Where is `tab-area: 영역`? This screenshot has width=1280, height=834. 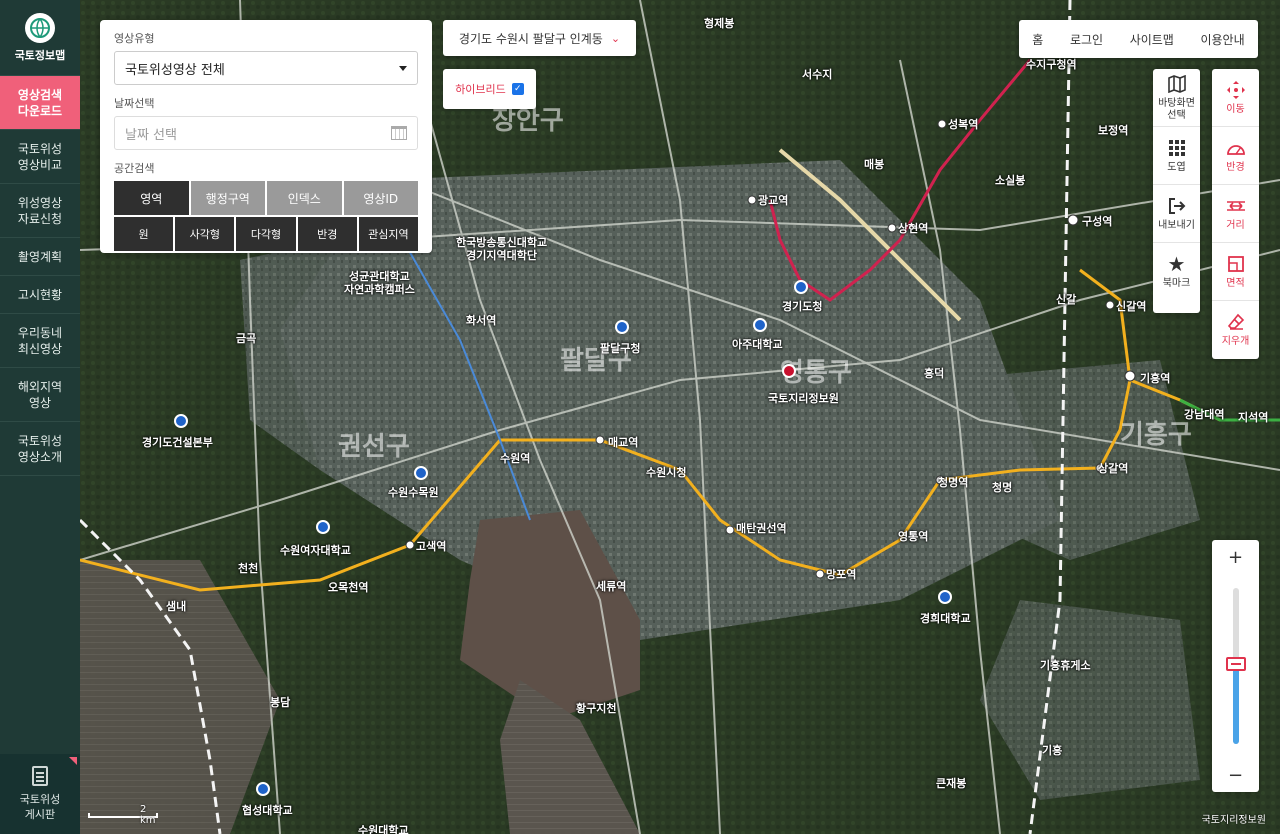 tab-area: 영역 is located at coordinates (151, 198).